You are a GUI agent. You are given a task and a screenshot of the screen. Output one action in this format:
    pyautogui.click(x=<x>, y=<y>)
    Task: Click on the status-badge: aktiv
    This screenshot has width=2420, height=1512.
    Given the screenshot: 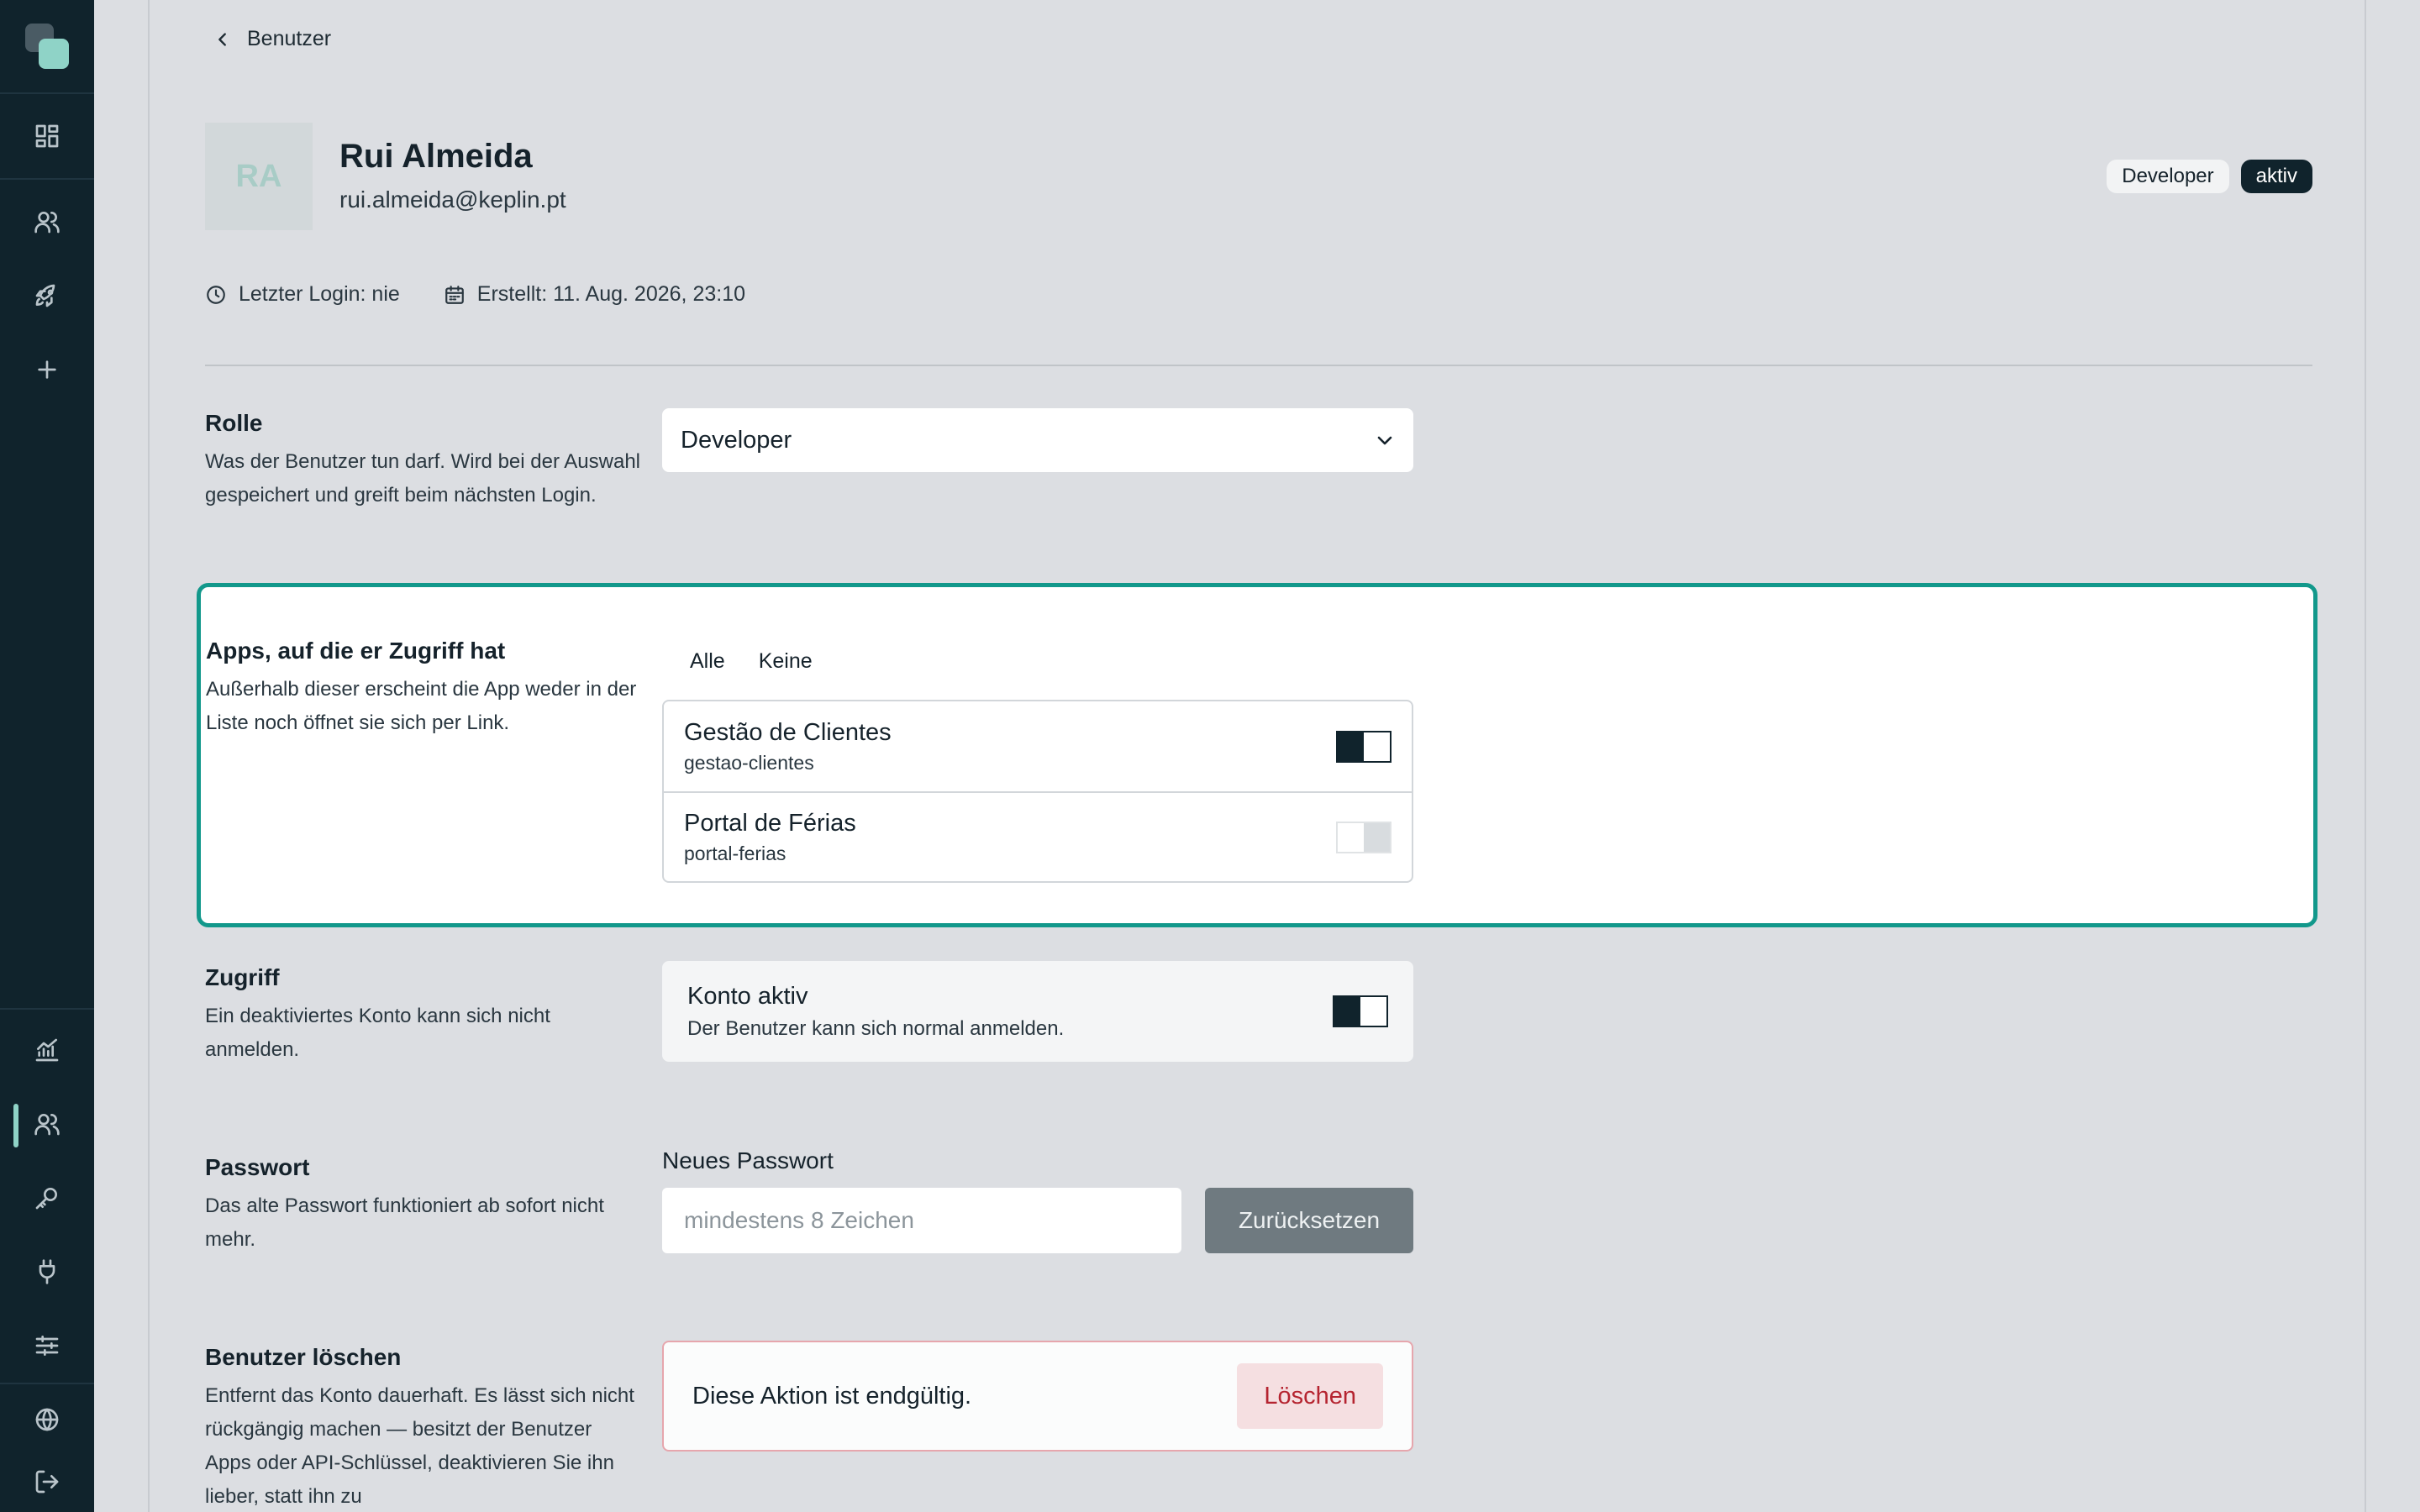 What is the action you would take?
    pyautogui.click(x=2276, y=176)
    